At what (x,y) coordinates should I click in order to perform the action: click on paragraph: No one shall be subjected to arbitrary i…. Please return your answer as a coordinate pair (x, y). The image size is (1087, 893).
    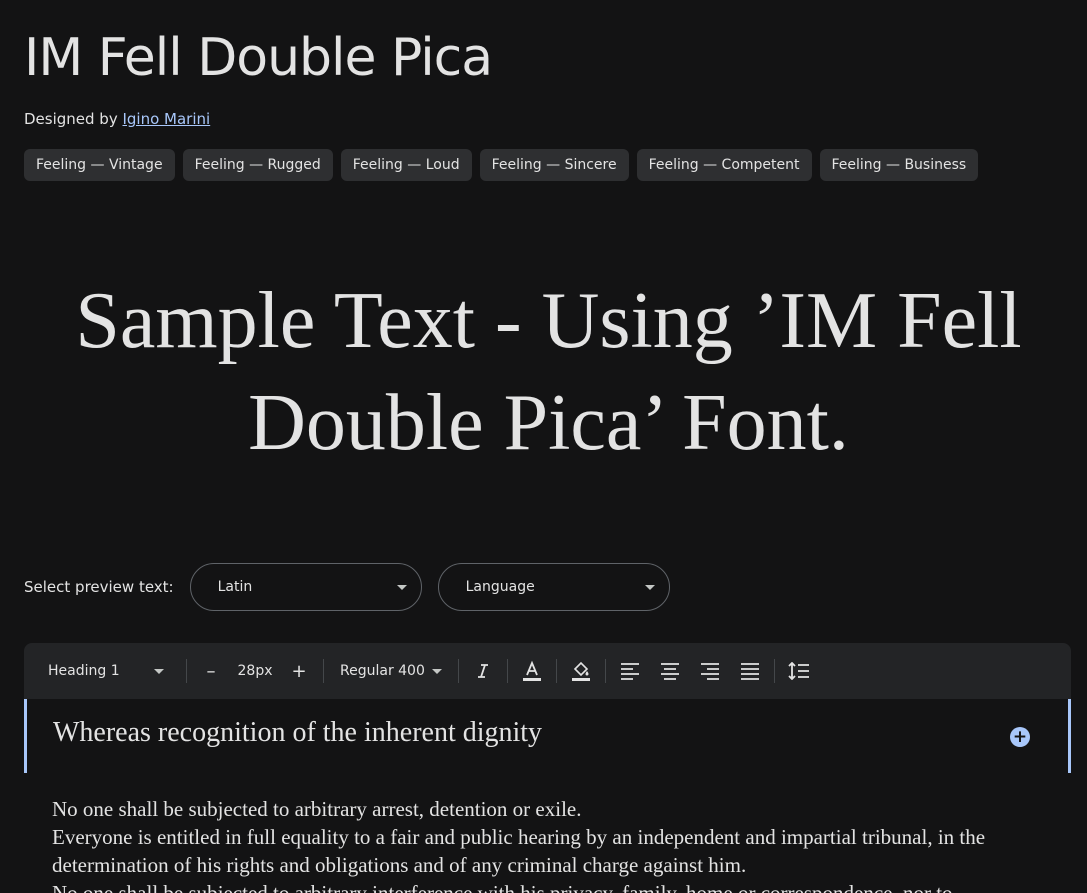
    Looking at the image, I should click on (502, 887).